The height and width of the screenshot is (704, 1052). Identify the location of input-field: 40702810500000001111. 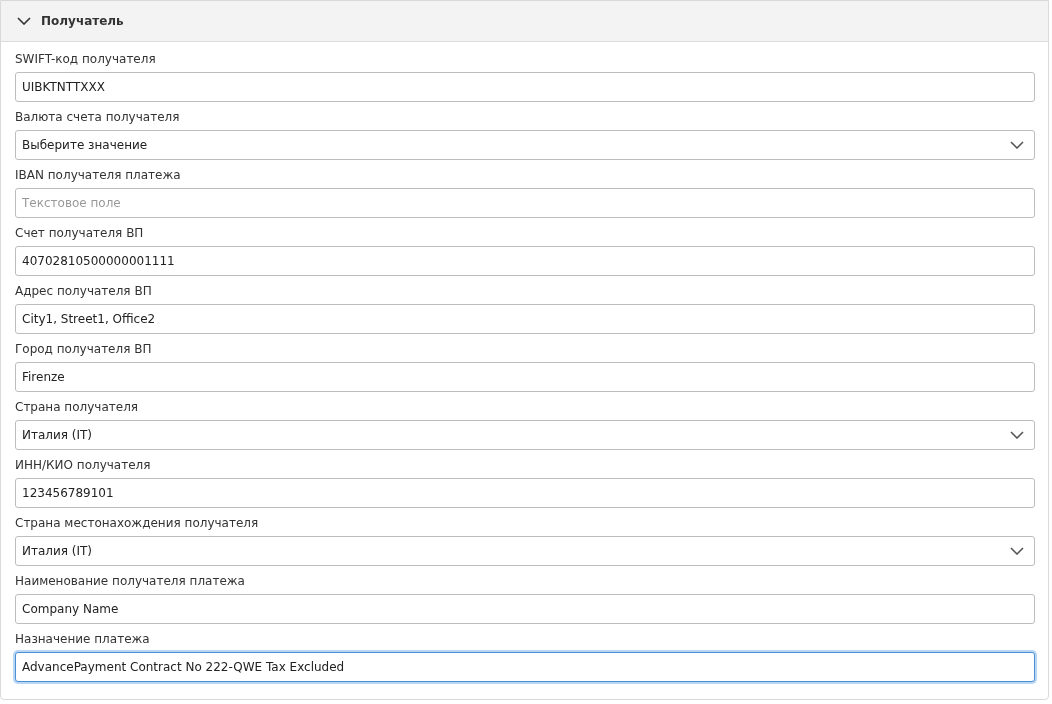
(525, 261).